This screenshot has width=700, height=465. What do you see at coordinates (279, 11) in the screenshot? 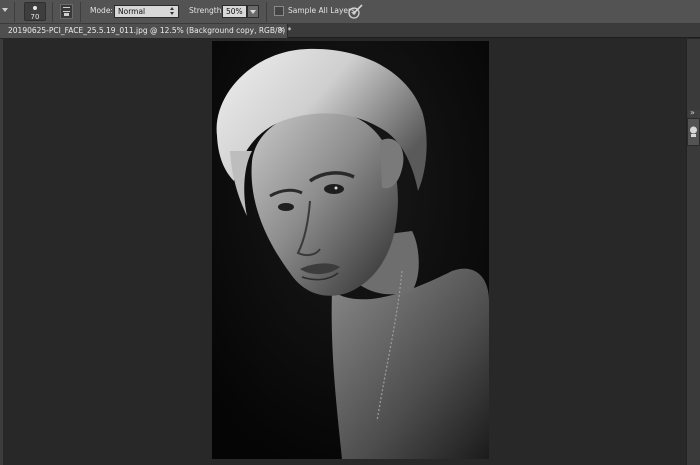
I see `sample-all-layers-checkbox` at bounding box center [279, 11].